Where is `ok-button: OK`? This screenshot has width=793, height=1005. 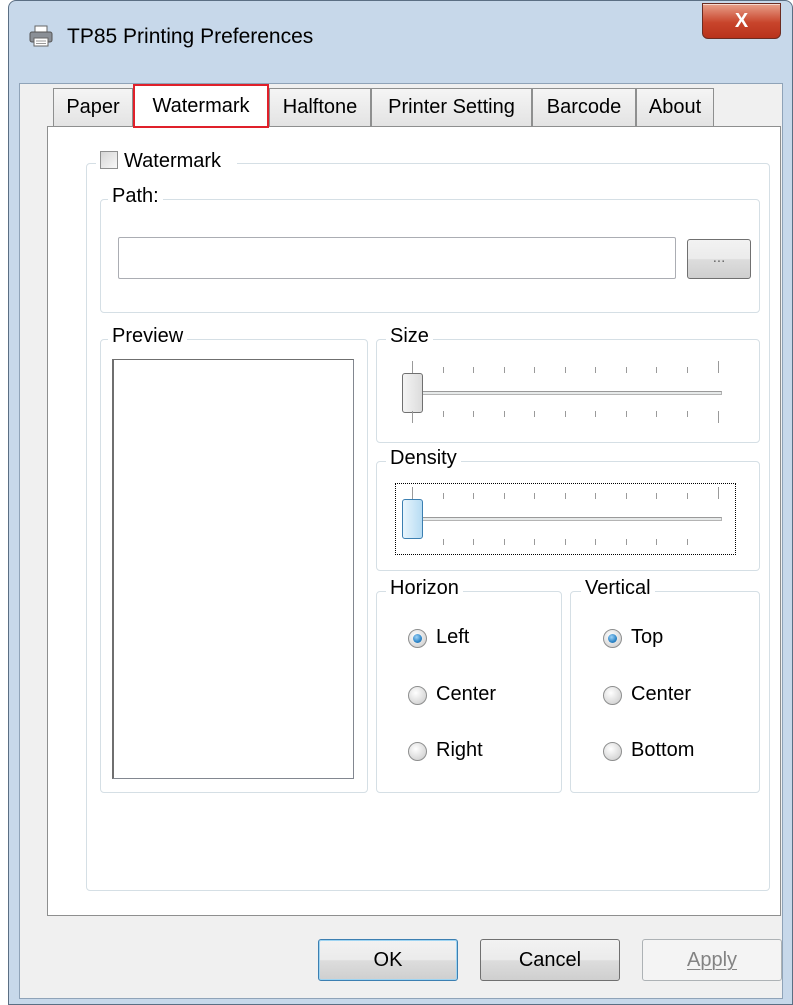 ok-button: OK is located at coordinates (388, 960).